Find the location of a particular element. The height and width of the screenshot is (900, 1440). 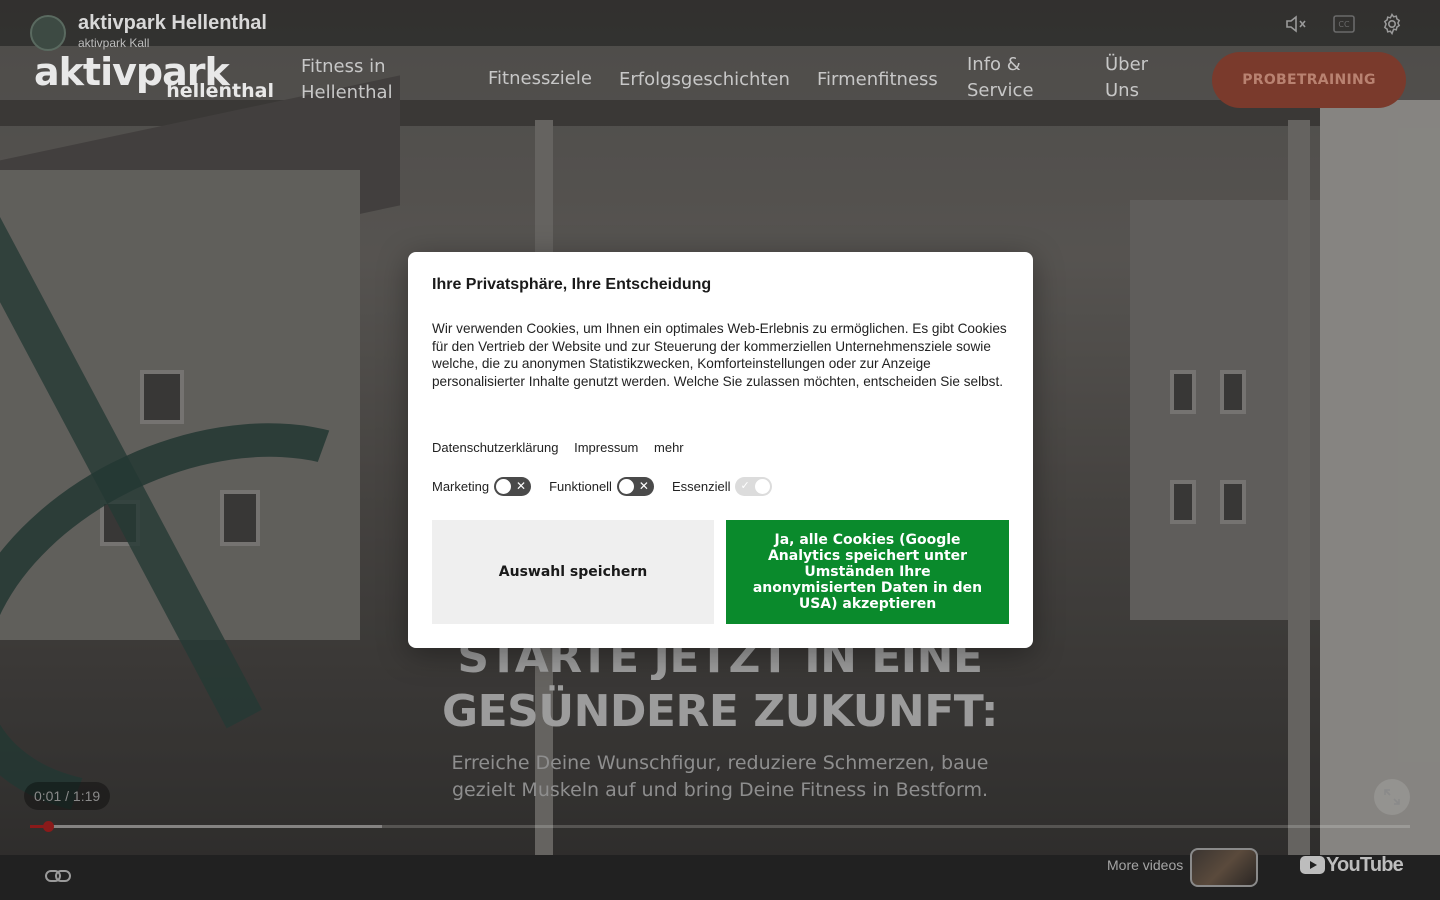

nav-erfolgsgeschichten: Erfolgsgeschichten is located at coordinates (704, 80).